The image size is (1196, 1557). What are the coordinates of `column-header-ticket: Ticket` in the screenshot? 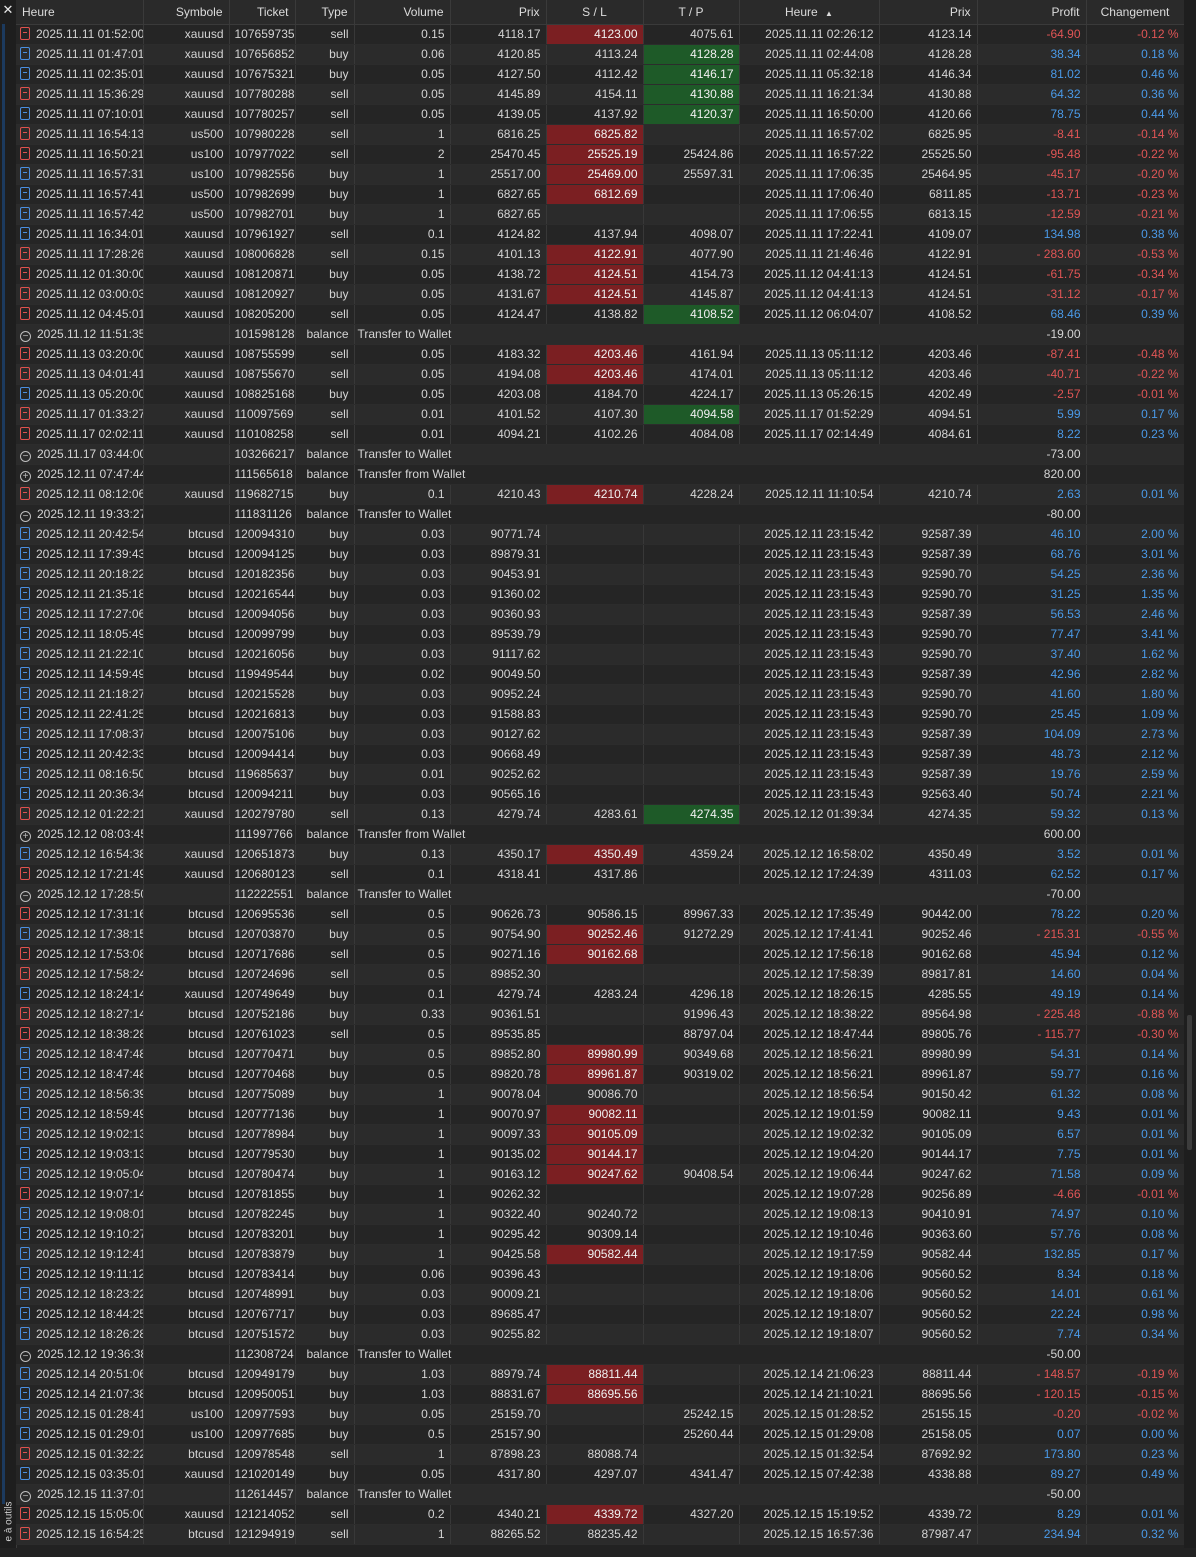 It's located at (262, 12).